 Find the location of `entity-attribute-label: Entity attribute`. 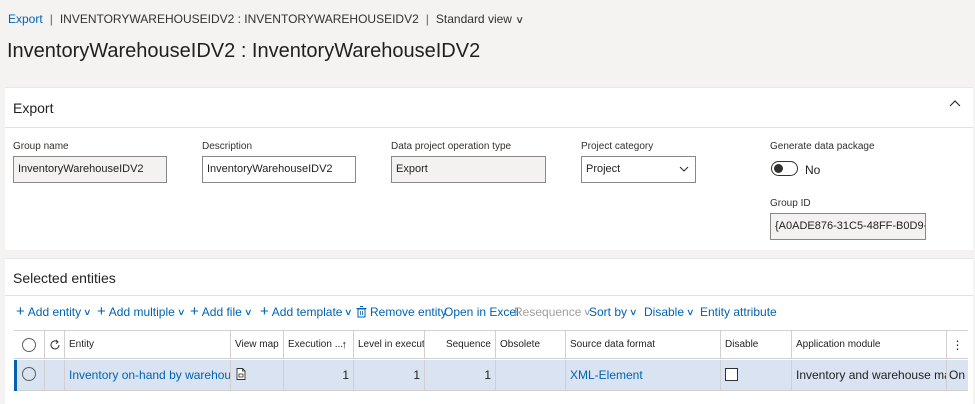

entity-attribute-label: Entity attribute is located at coordinates (738, 312).